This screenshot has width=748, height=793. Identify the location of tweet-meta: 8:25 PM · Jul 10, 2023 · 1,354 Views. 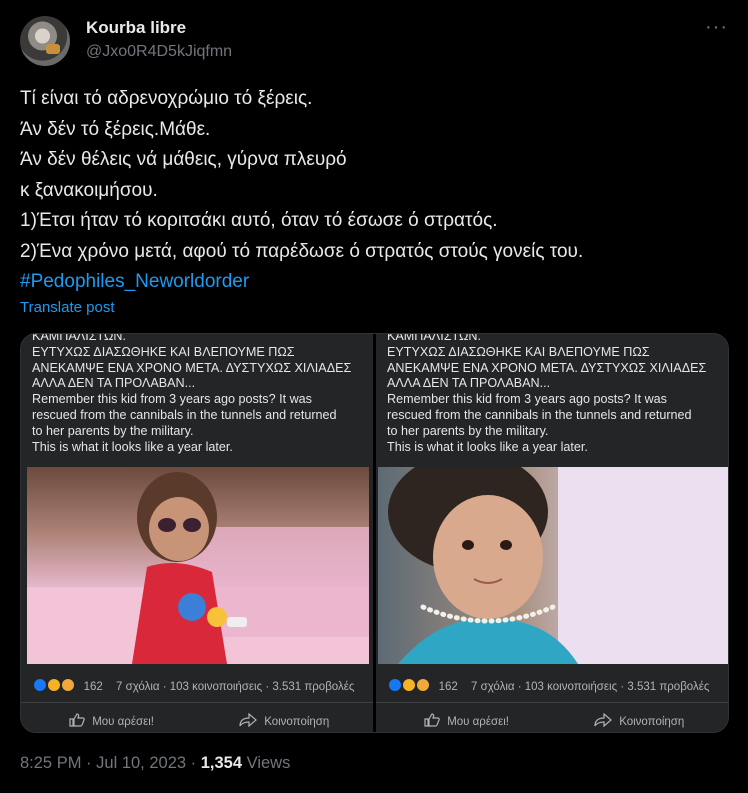
(155, 763).